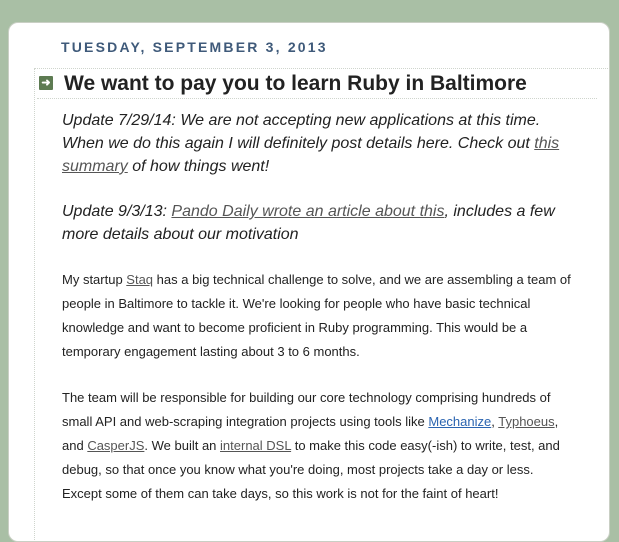 This screenshot has width=619, height=542. What do you see at coordinates (309, 11) in the screenshot?
I see `page-background-top` at bounding box center [309, 11].